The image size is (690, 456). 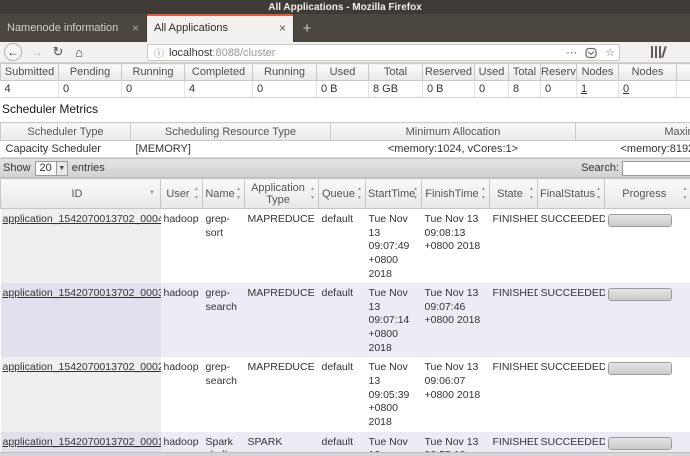 I want to click on nodes-active-link: 1, so click(x=584, y=89).